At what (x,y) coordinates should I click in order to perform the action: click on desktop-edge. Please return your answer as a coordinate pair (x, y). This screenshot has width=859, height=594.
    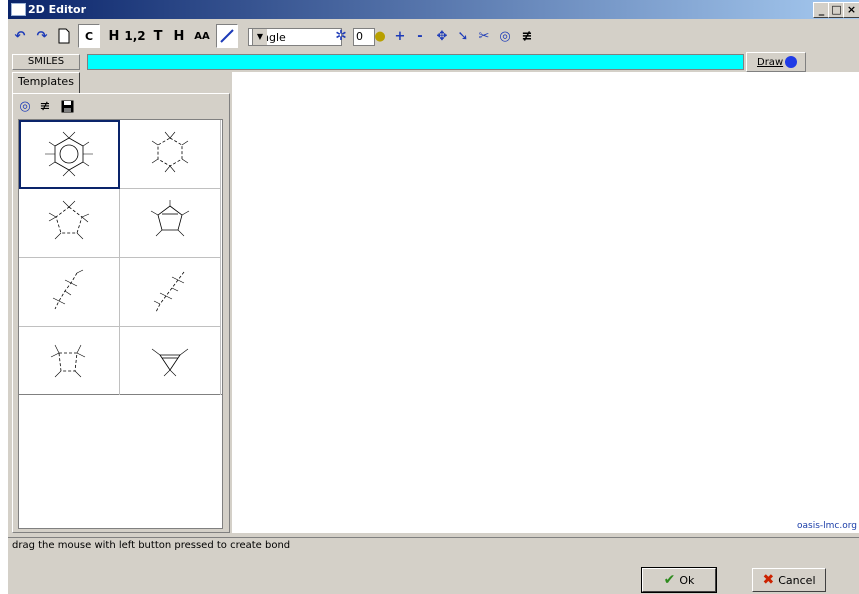
    Looking at the image, I should click on (4, 297).